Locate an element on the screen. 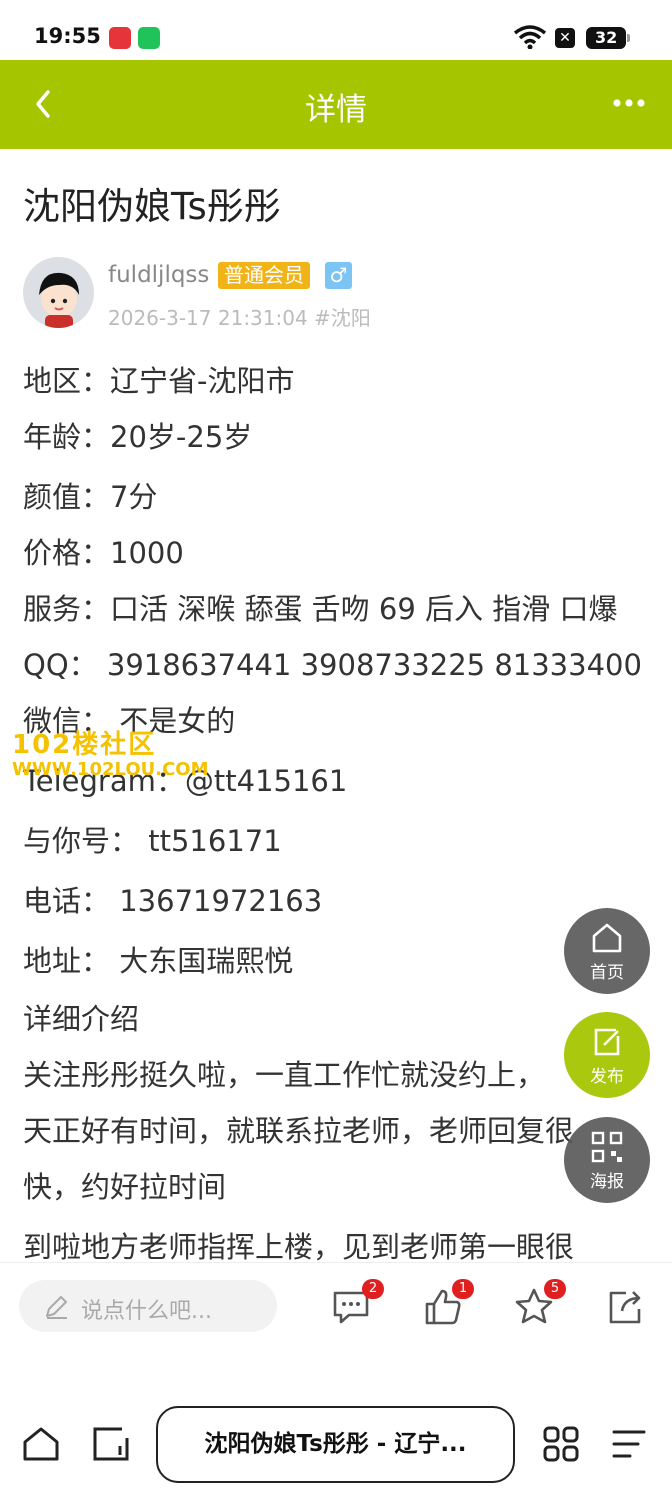 The height and width of the screenshot is (1500, 672). home-float-label: 首页 is located at coordinates (607, 973).